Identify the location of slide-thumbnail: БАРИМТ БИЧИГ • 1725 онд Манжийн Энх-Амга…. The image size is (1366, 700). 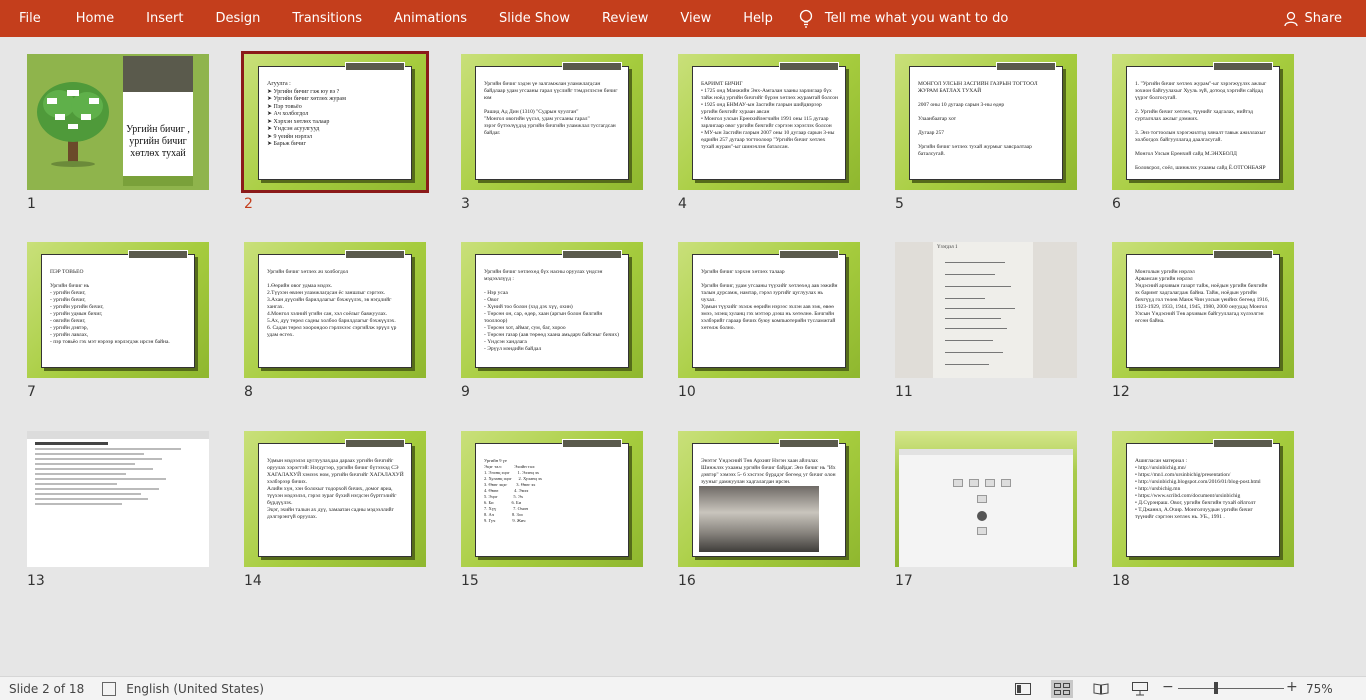
(769, 122).